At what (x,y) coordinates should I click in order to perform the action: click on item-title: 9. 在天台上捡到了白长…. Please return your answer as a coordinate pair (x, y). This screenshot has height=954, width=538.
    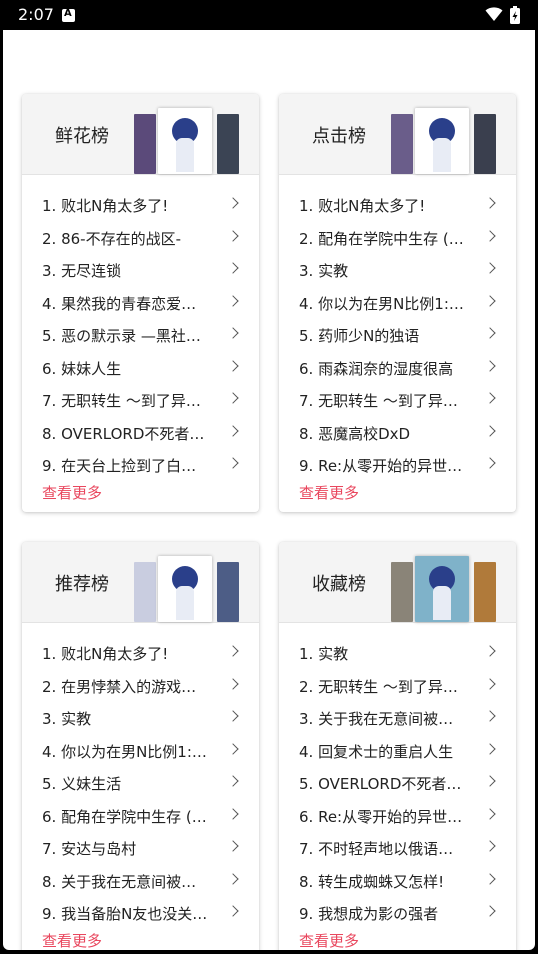
    Looking at the image, I should click on (126, 466).